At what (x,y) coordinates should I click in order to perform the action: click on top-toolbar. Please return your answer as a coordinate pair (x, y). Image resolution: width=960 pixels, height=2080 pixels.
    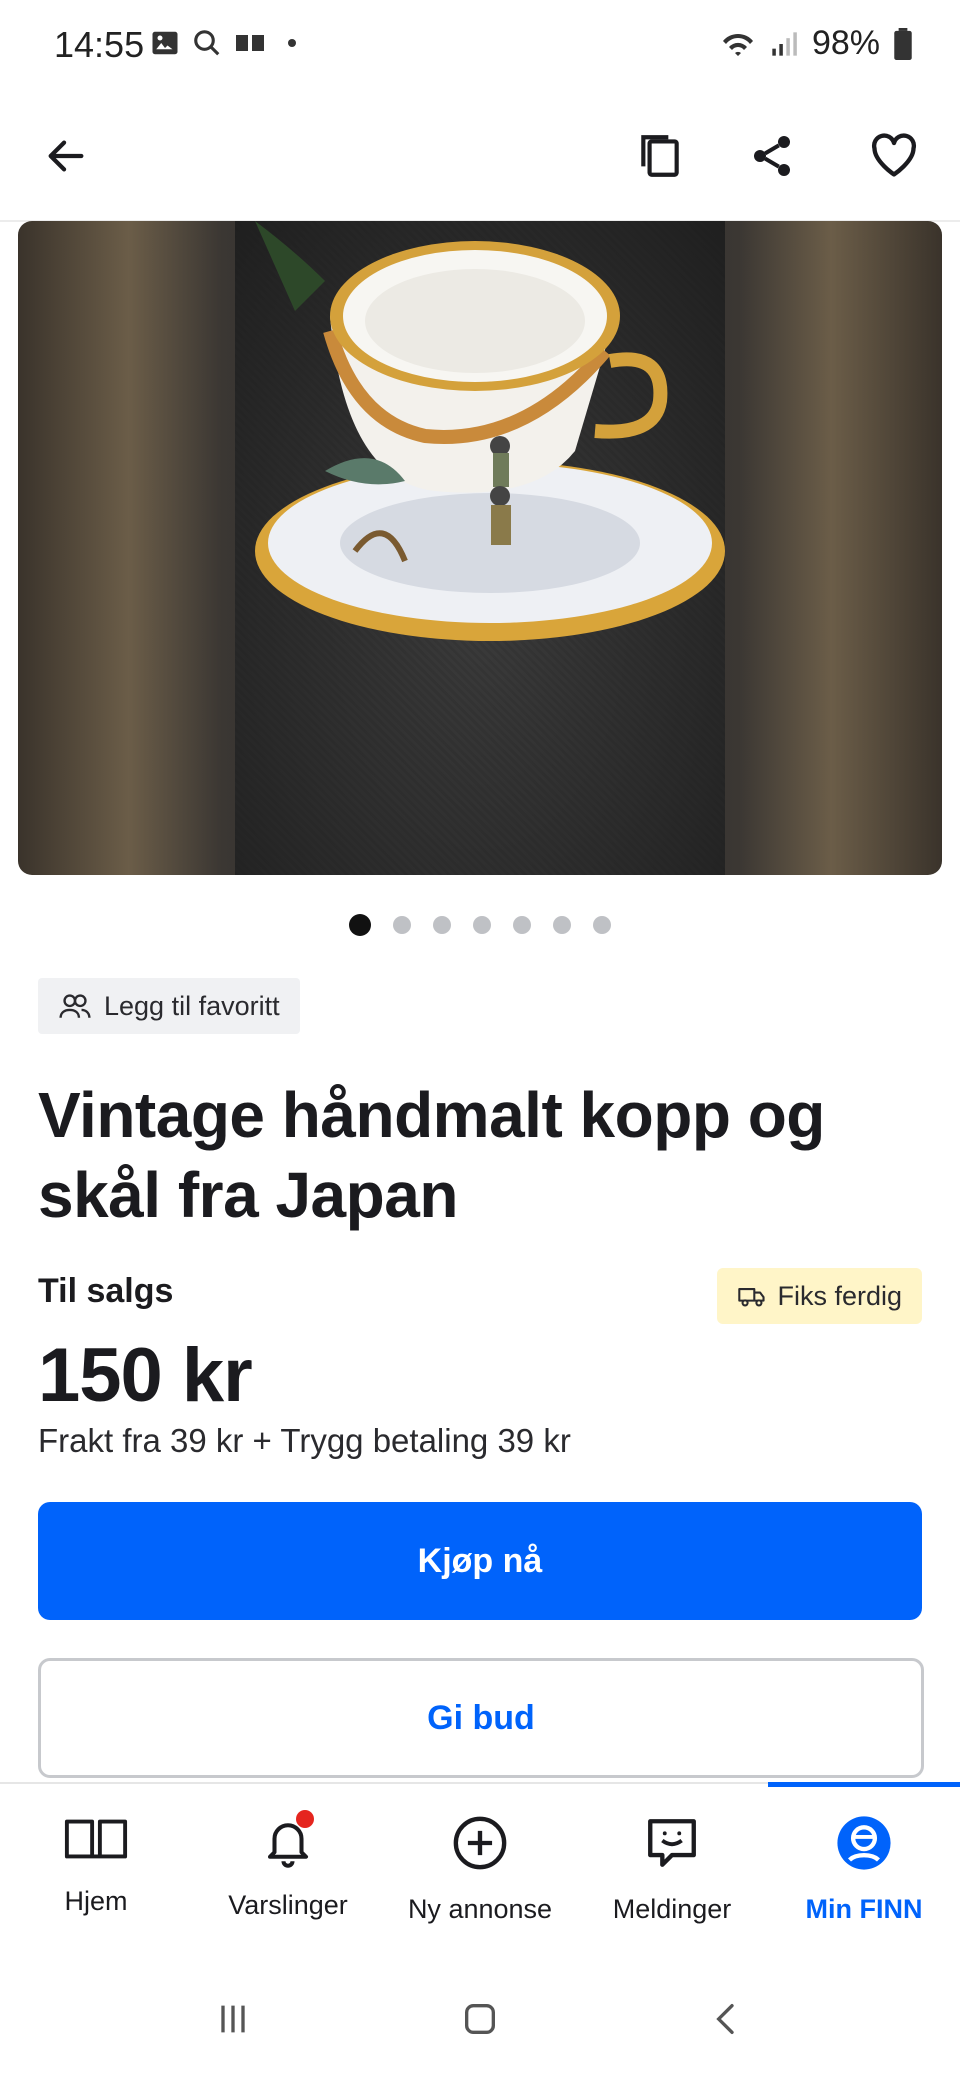
    Looking at the image, I should click on (480, 157).